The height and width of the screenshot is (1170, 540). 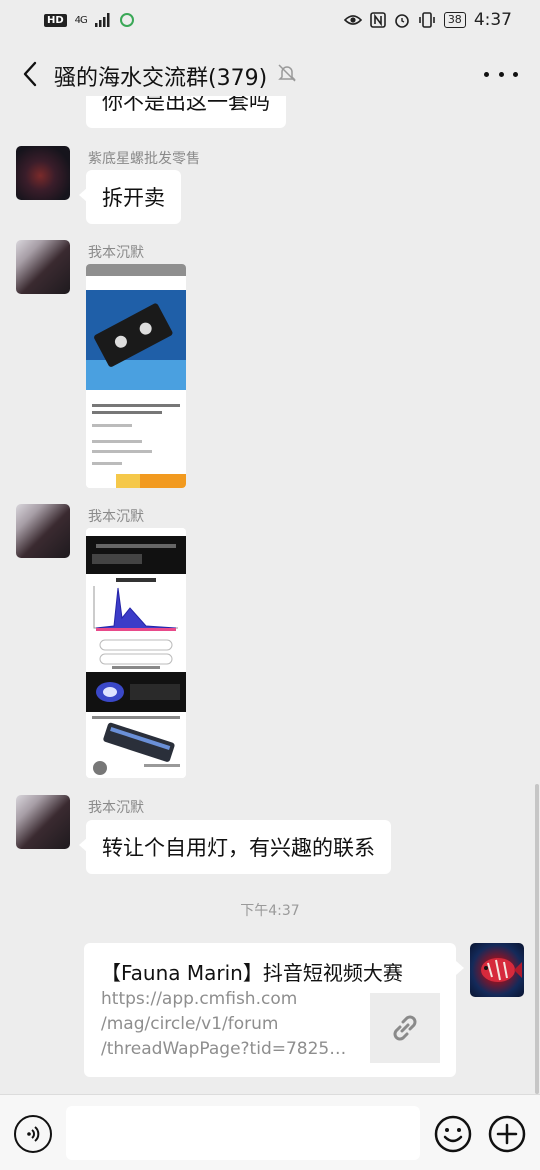 I want to click on nfc-icon, so click(x=378, y=20).